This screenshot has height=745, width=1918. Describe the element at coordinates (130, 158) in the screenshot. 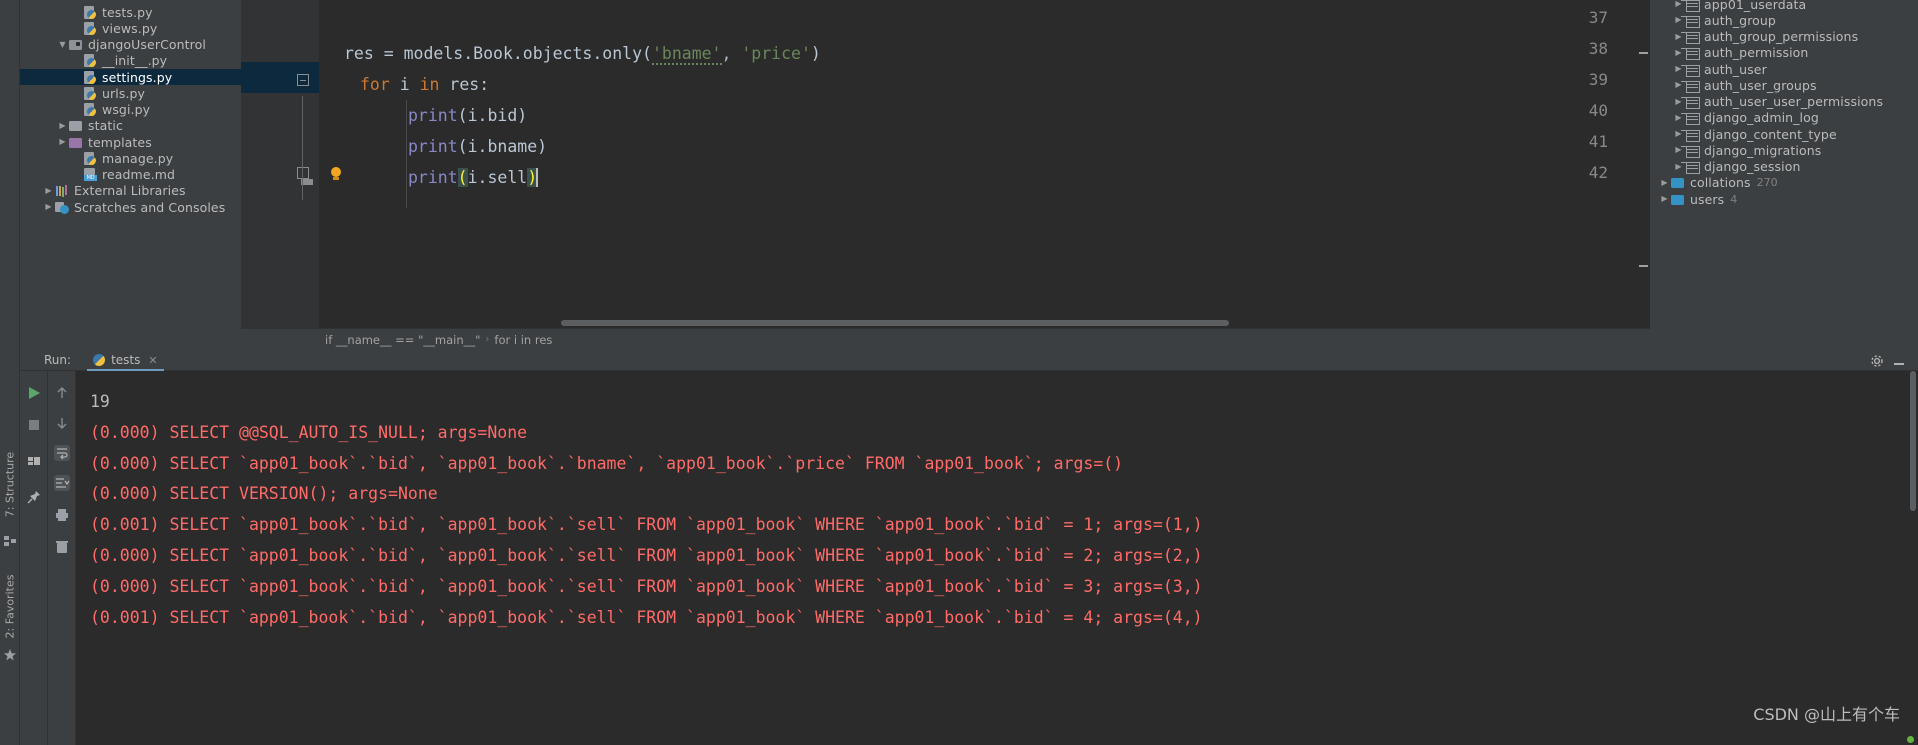

I see `tree-item-manage-py: manage.py` at that location.